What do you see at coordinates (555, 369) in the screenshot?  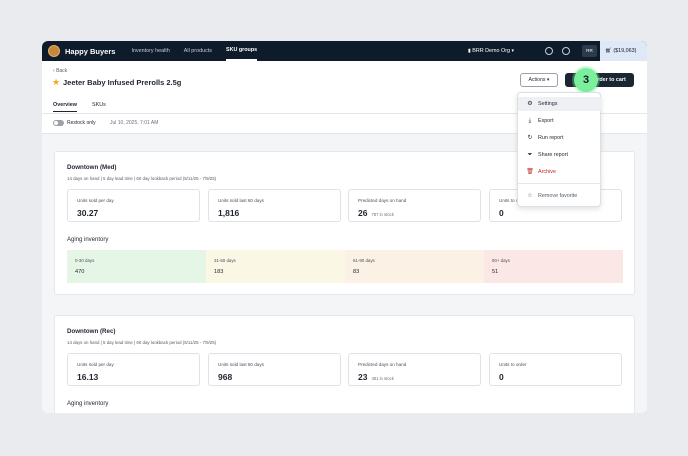 I see `metric-units-to-order: Units to order 0` at bounding box center [555, 369].